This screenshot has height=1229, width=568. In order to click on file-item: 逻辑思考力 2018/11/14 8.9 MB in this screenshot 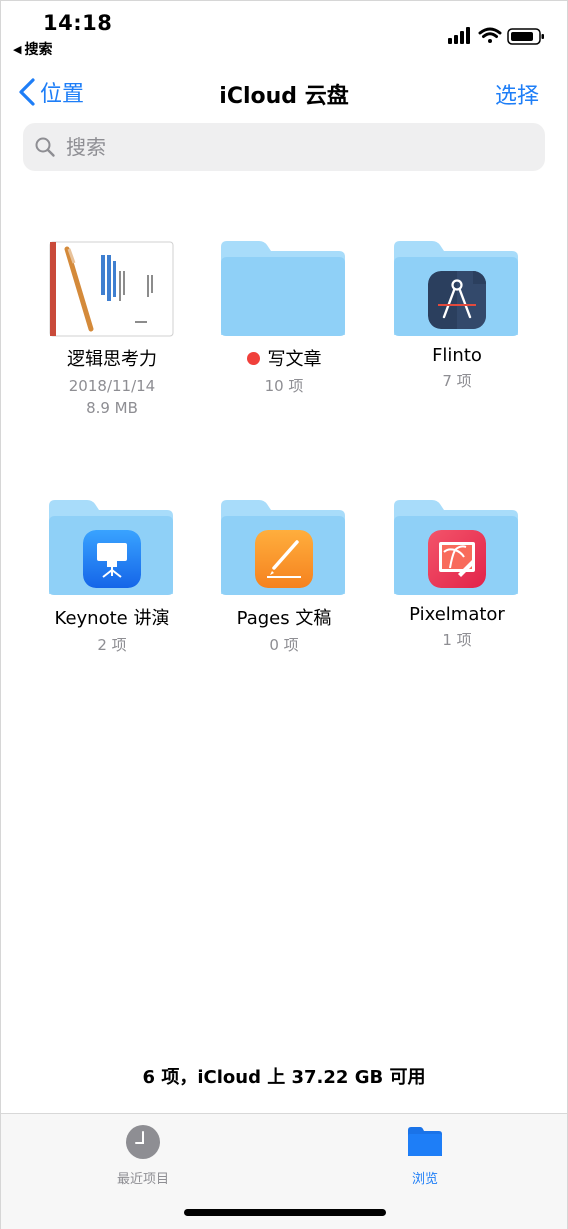, I will do `click(112, 330)`.